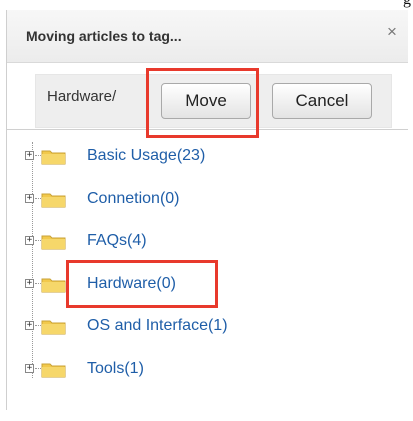  What do you see at coordinates (392, 31) in the screenshot?
I see `close-icon: ×` at bounding box center [392, 31].